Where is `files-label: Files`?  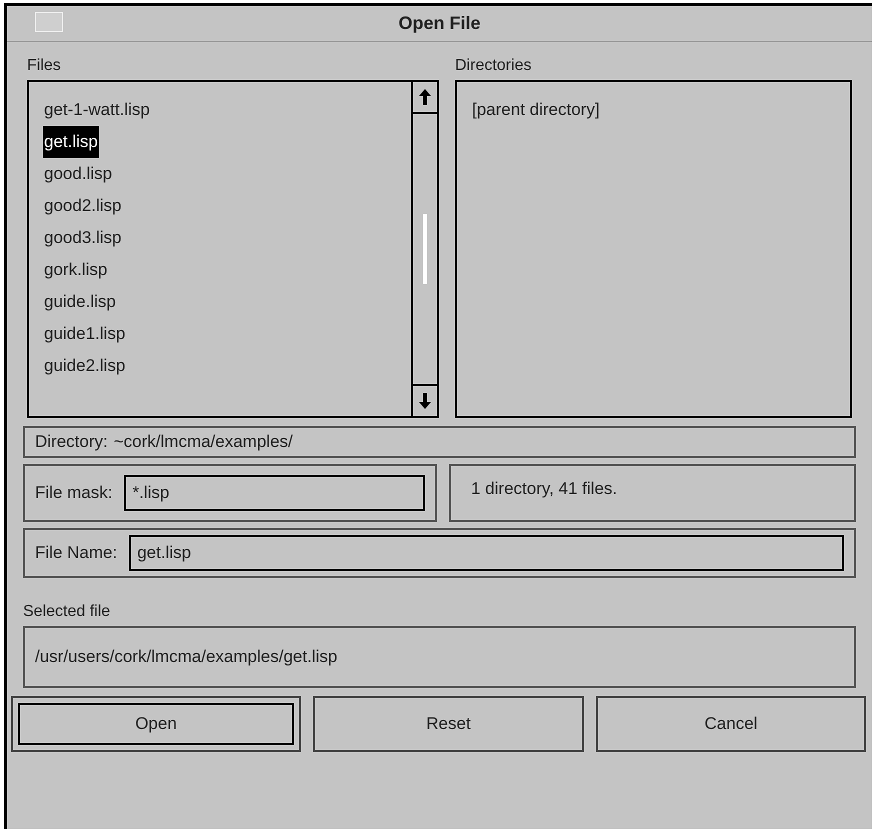
files-label: Files is located at coordinates (44, 66).